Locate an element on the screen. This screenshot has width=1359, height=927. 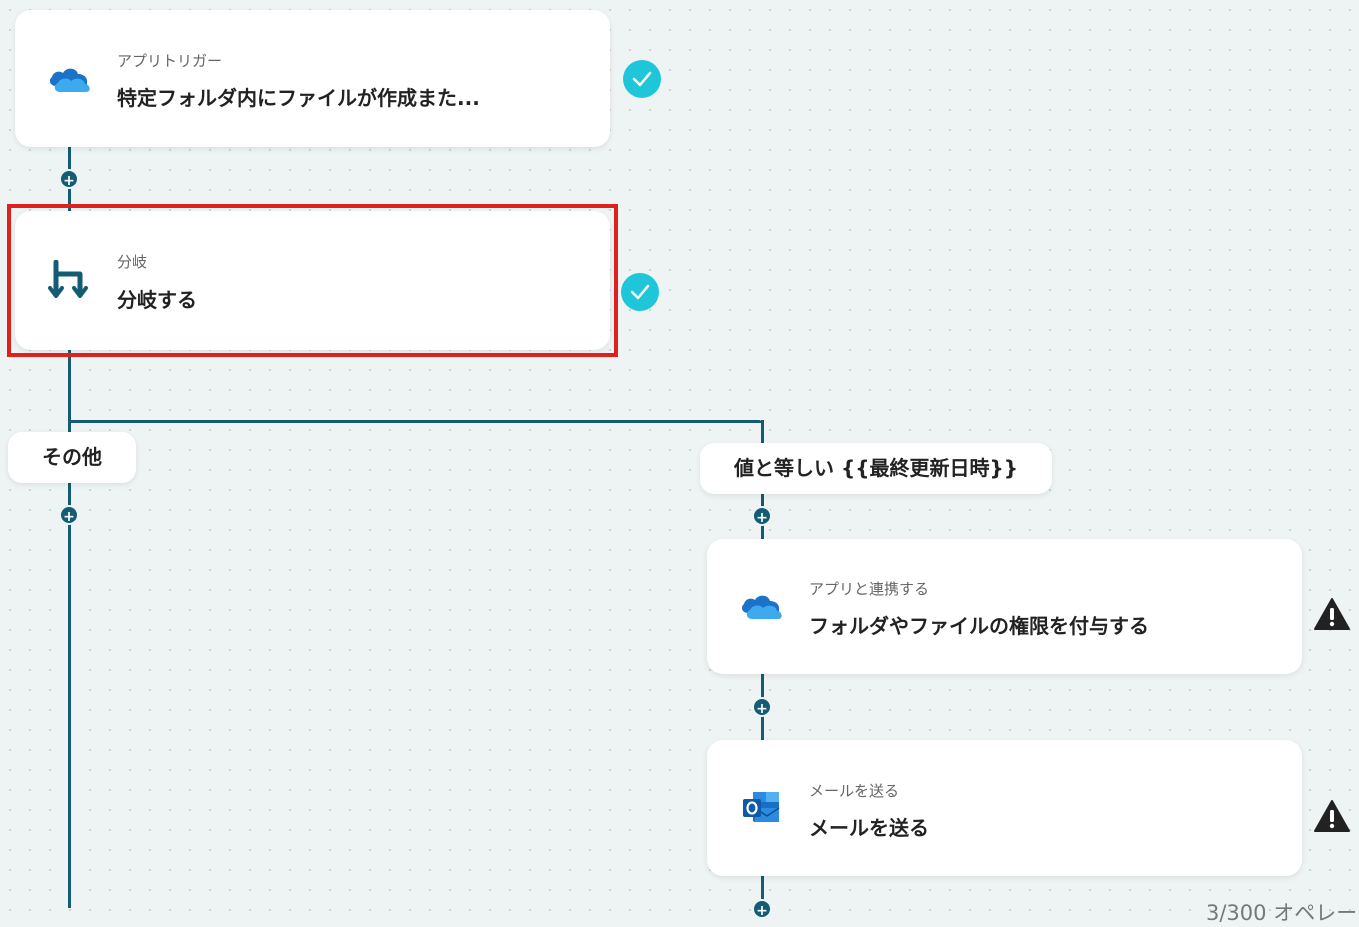
card-subtitle: アプリと連携する is located at coordinates (869, 589).